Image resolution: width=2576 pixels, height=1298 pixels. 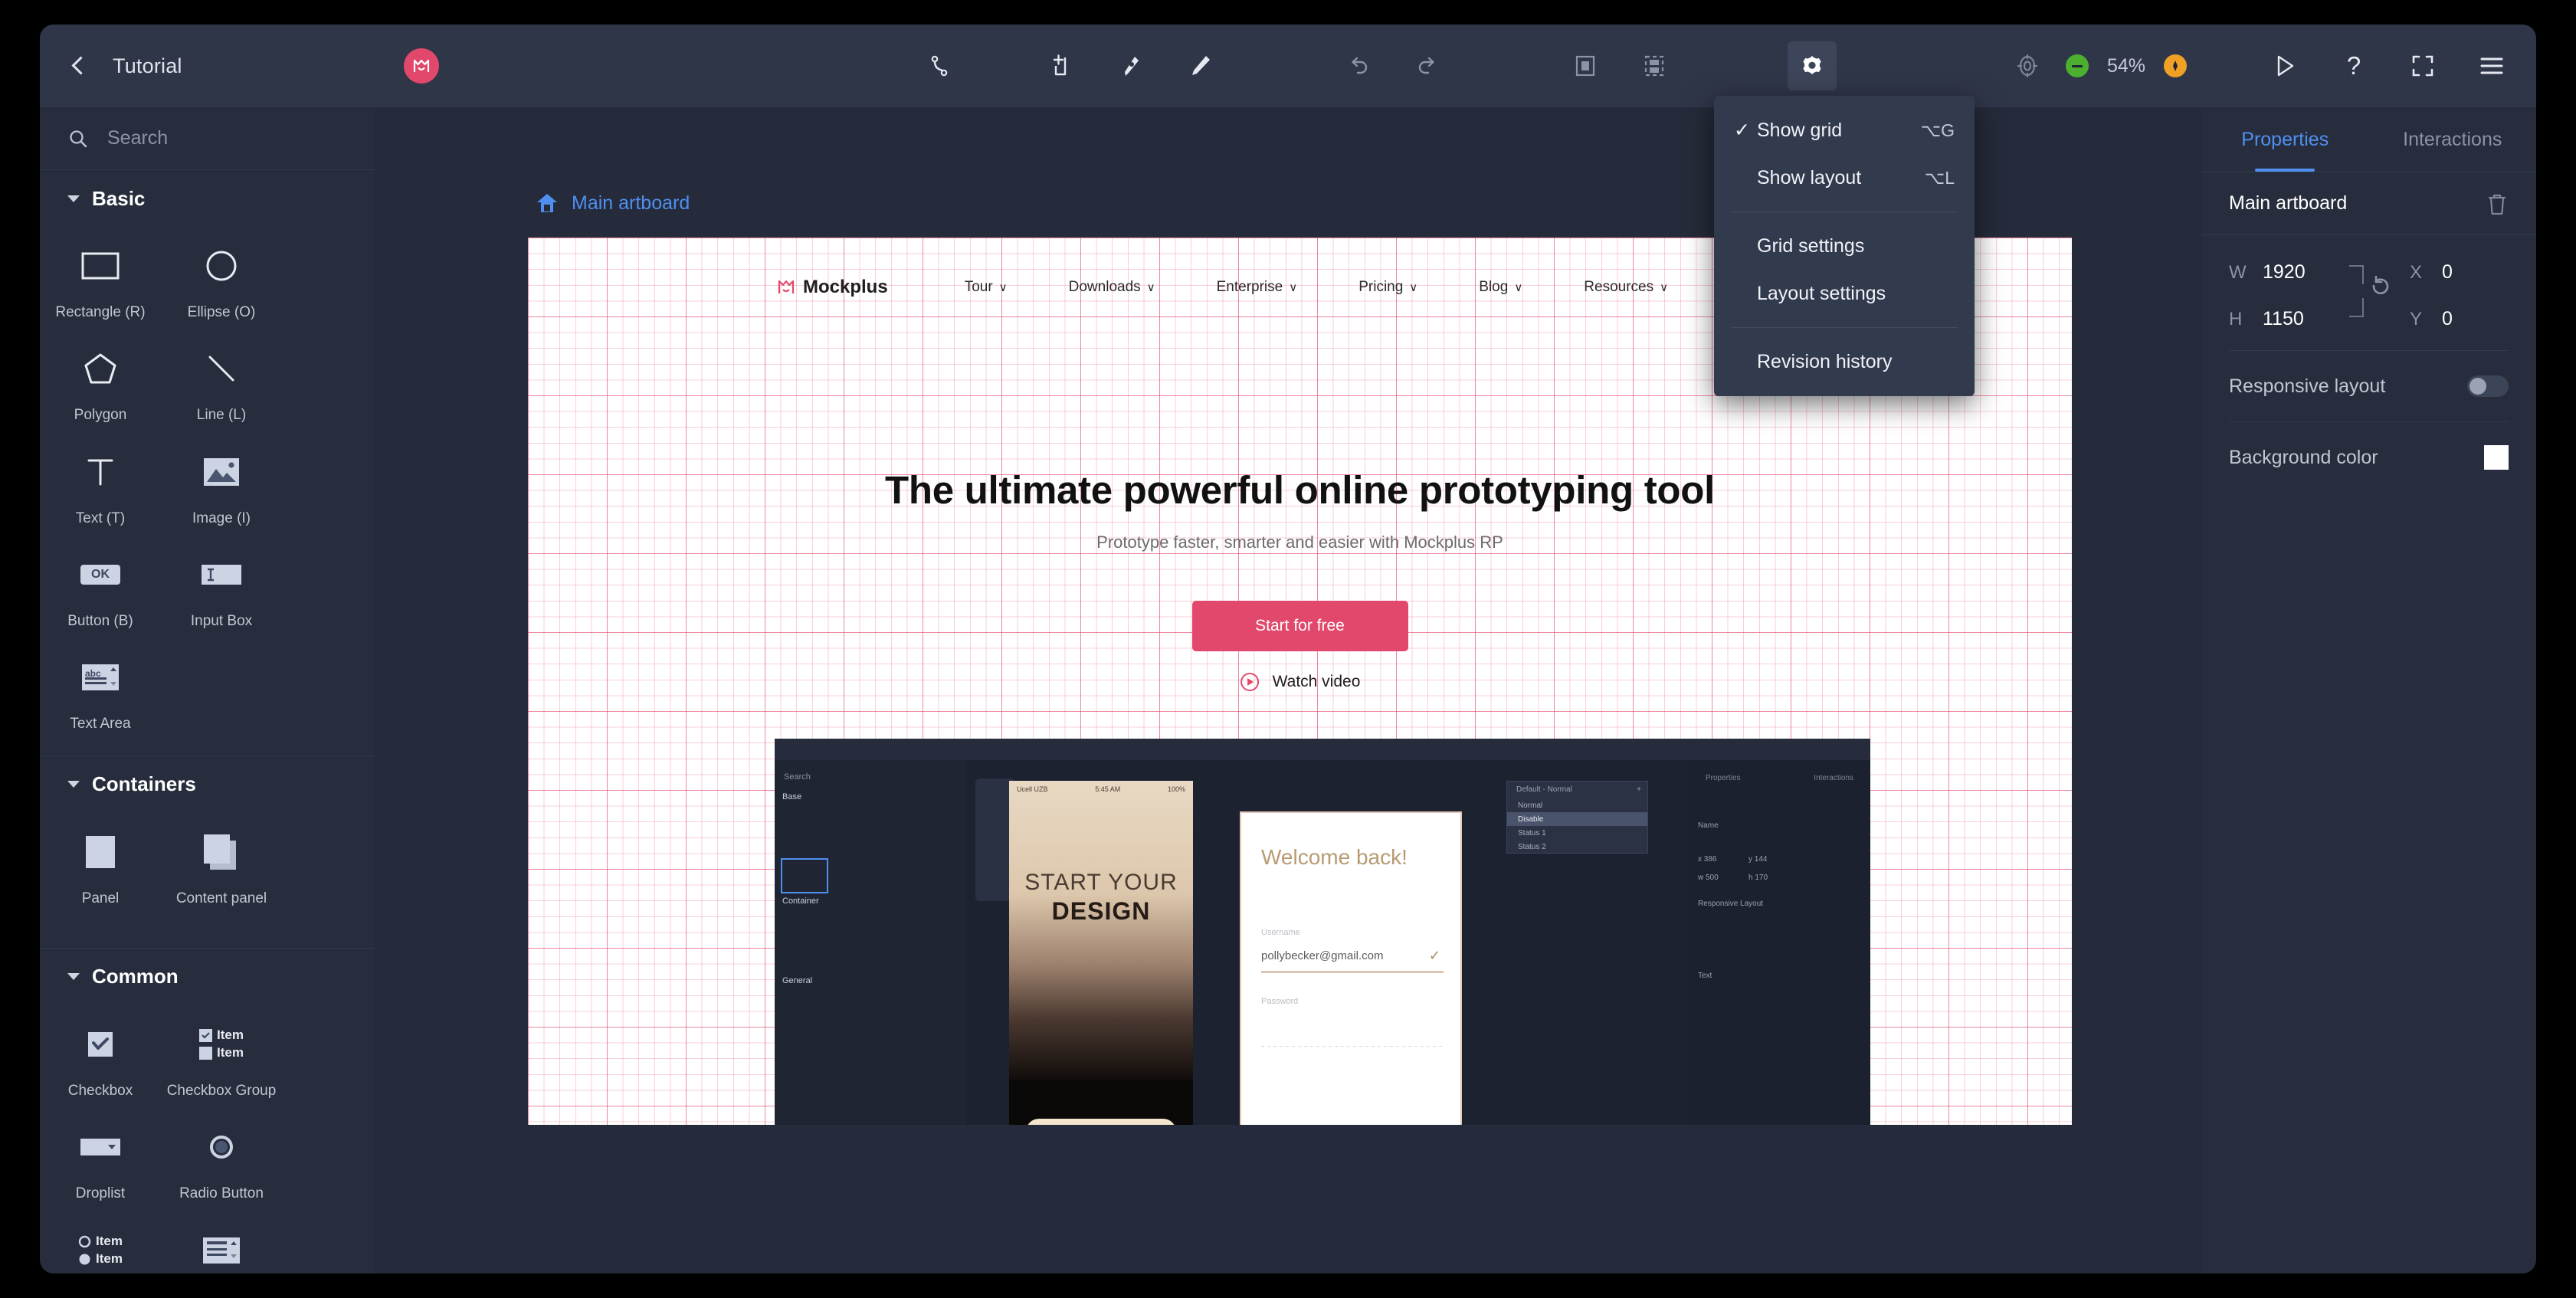 I want to click on chevron-down-icon, so click(x=73, y=198).